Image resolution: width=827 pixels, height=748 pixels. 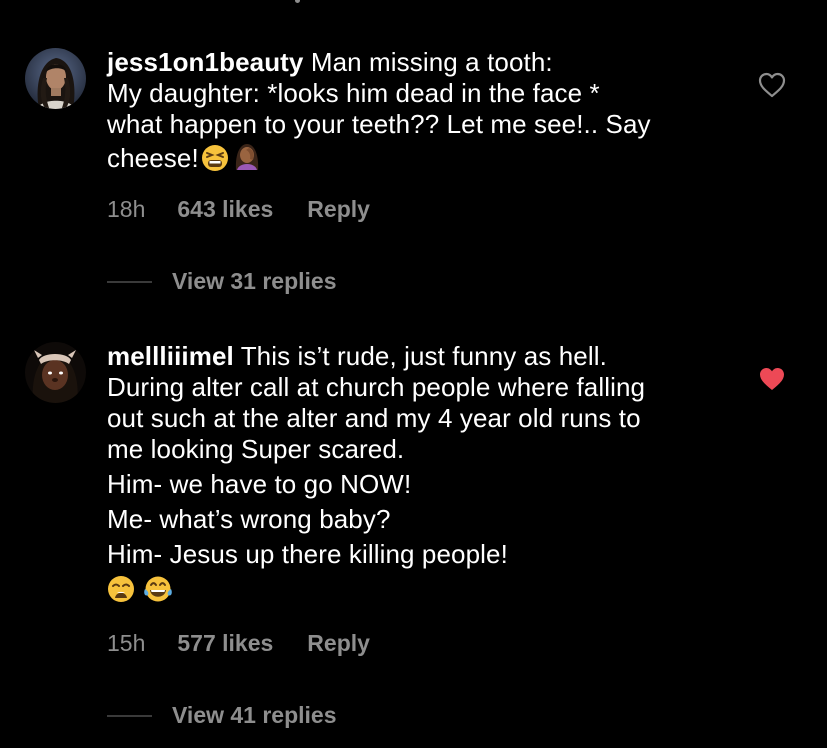 What do you see at coordinates (225, 209) in the screenshot?
I see `likes-count: 643 likes` at bounding box center [225, 209].